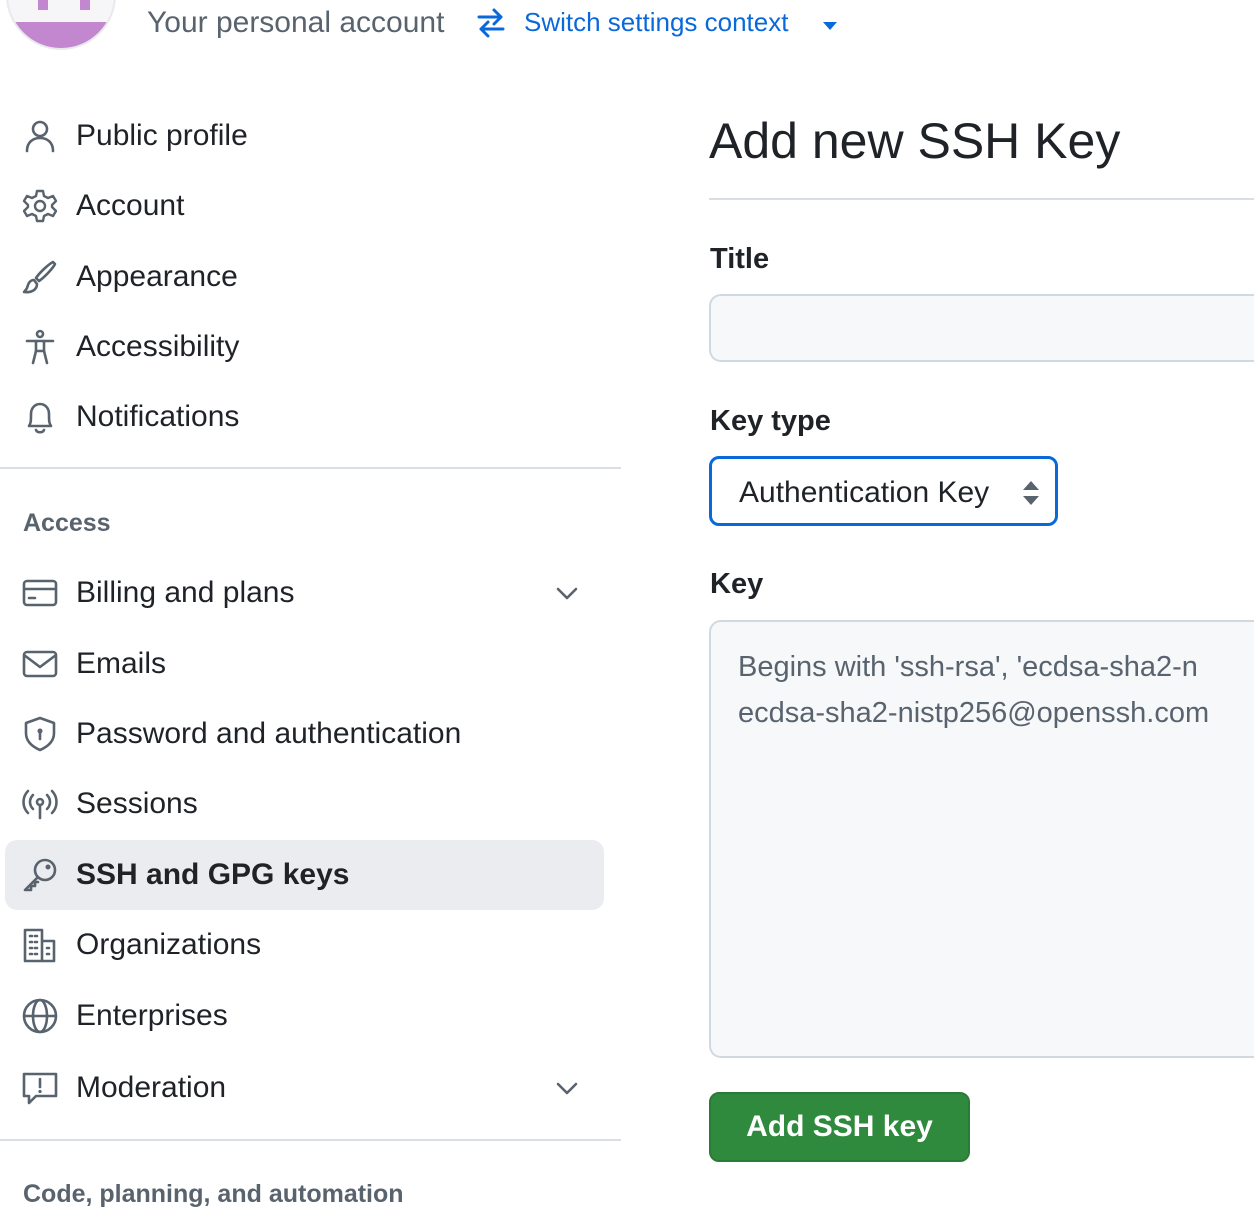 The height and width of the screenshot is (1222, 1254). Describe the element at coordinates (40, 804) in the screenshot. I see `broadcast-icon` at that location.